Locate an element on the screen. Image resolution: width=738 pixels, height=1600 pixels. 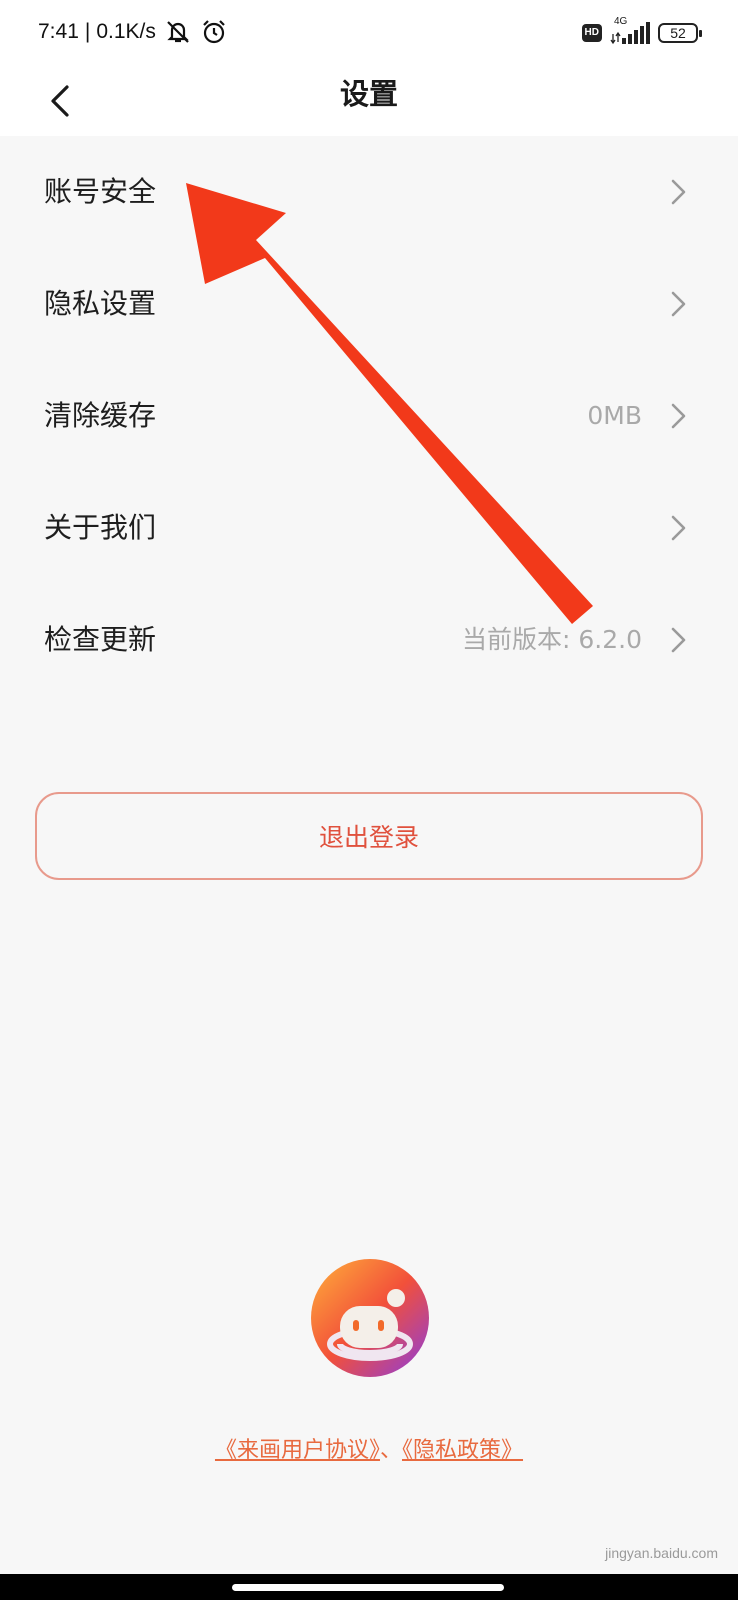
alarm-icon is located at coordinates (214, 32).